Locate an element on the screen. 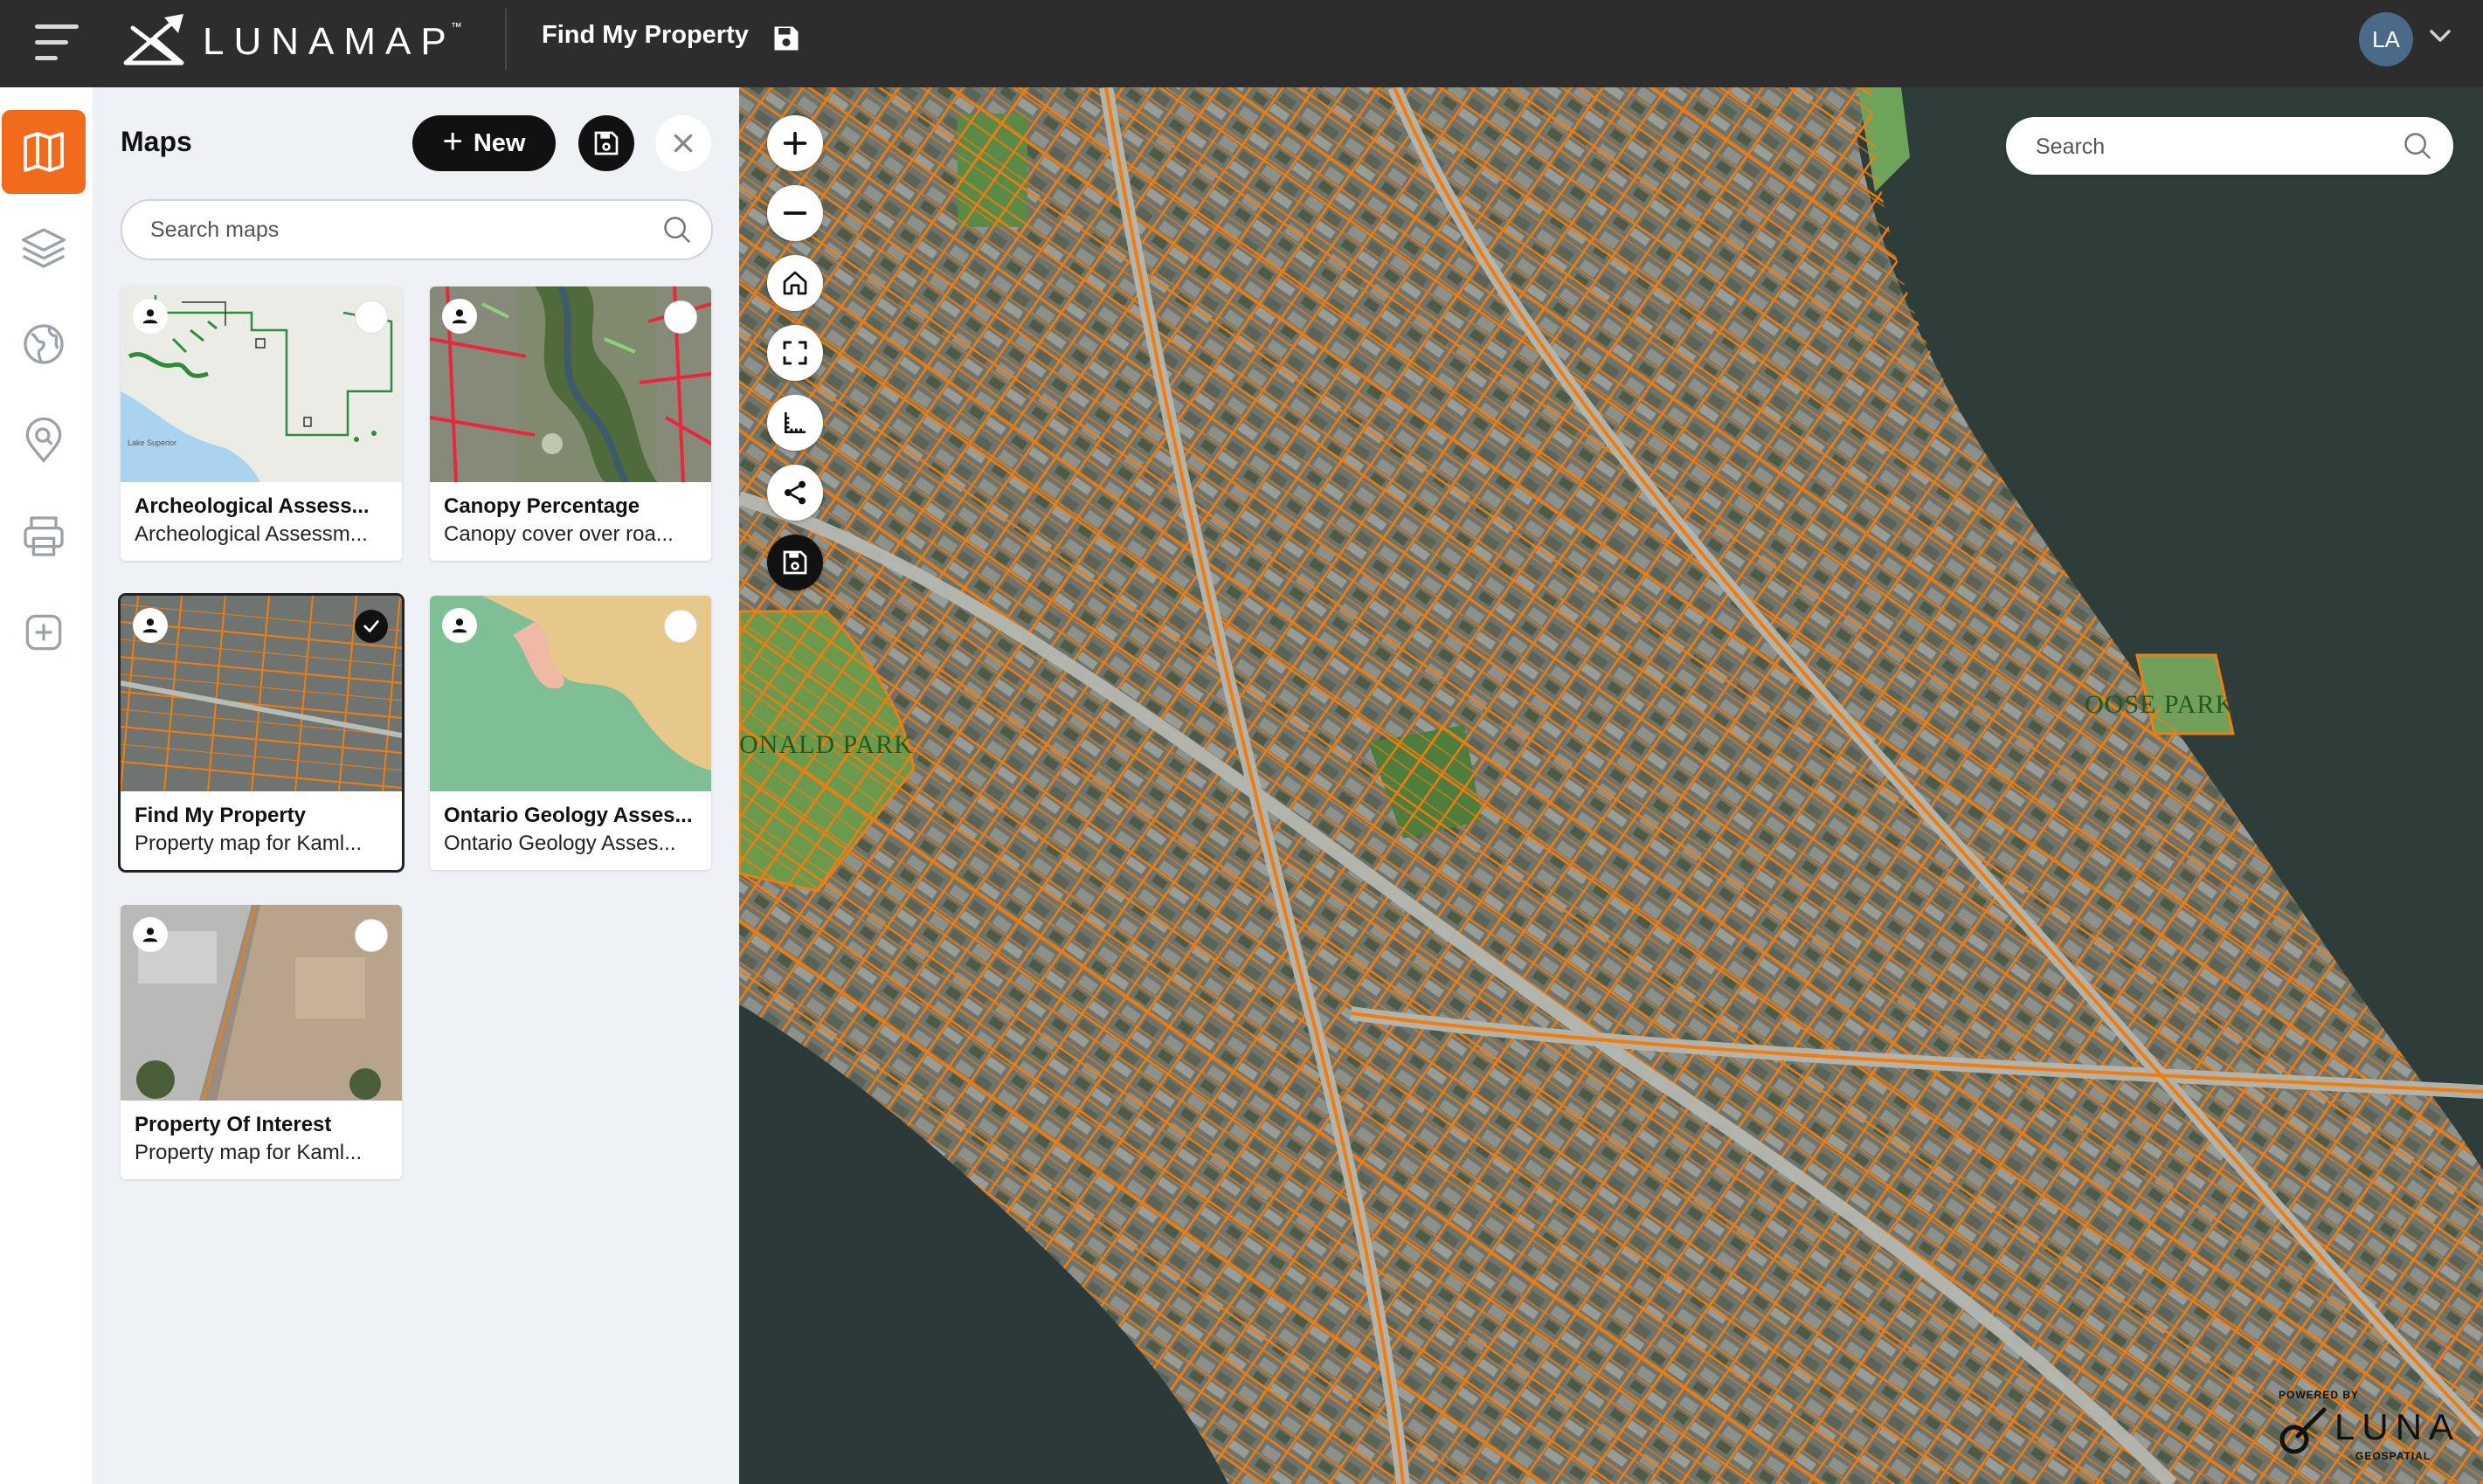 Image resolution: width=2483 pixels, height=1484 pixels. select-checkbox-checked is located at coordinates (371, 626).